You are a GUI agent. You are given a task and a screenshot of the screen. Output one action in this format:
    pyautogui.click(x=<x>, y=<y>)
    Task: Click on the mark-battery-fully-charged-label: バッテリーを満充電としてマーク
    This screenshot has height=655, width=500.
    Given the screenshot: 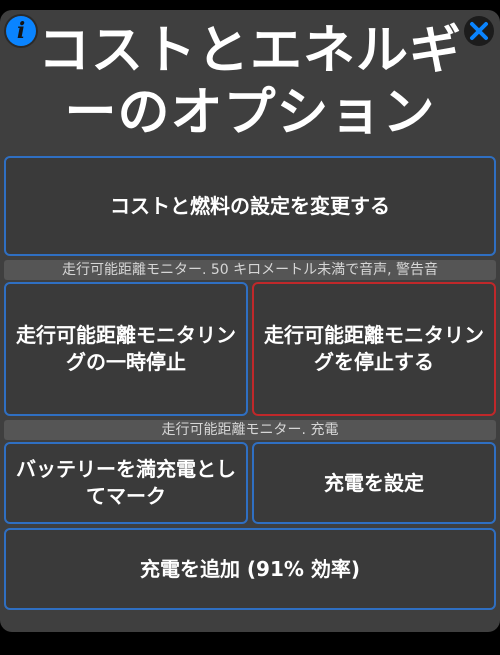 What is the action you would take?
    pyautogui.click(x=126, y=482)
    